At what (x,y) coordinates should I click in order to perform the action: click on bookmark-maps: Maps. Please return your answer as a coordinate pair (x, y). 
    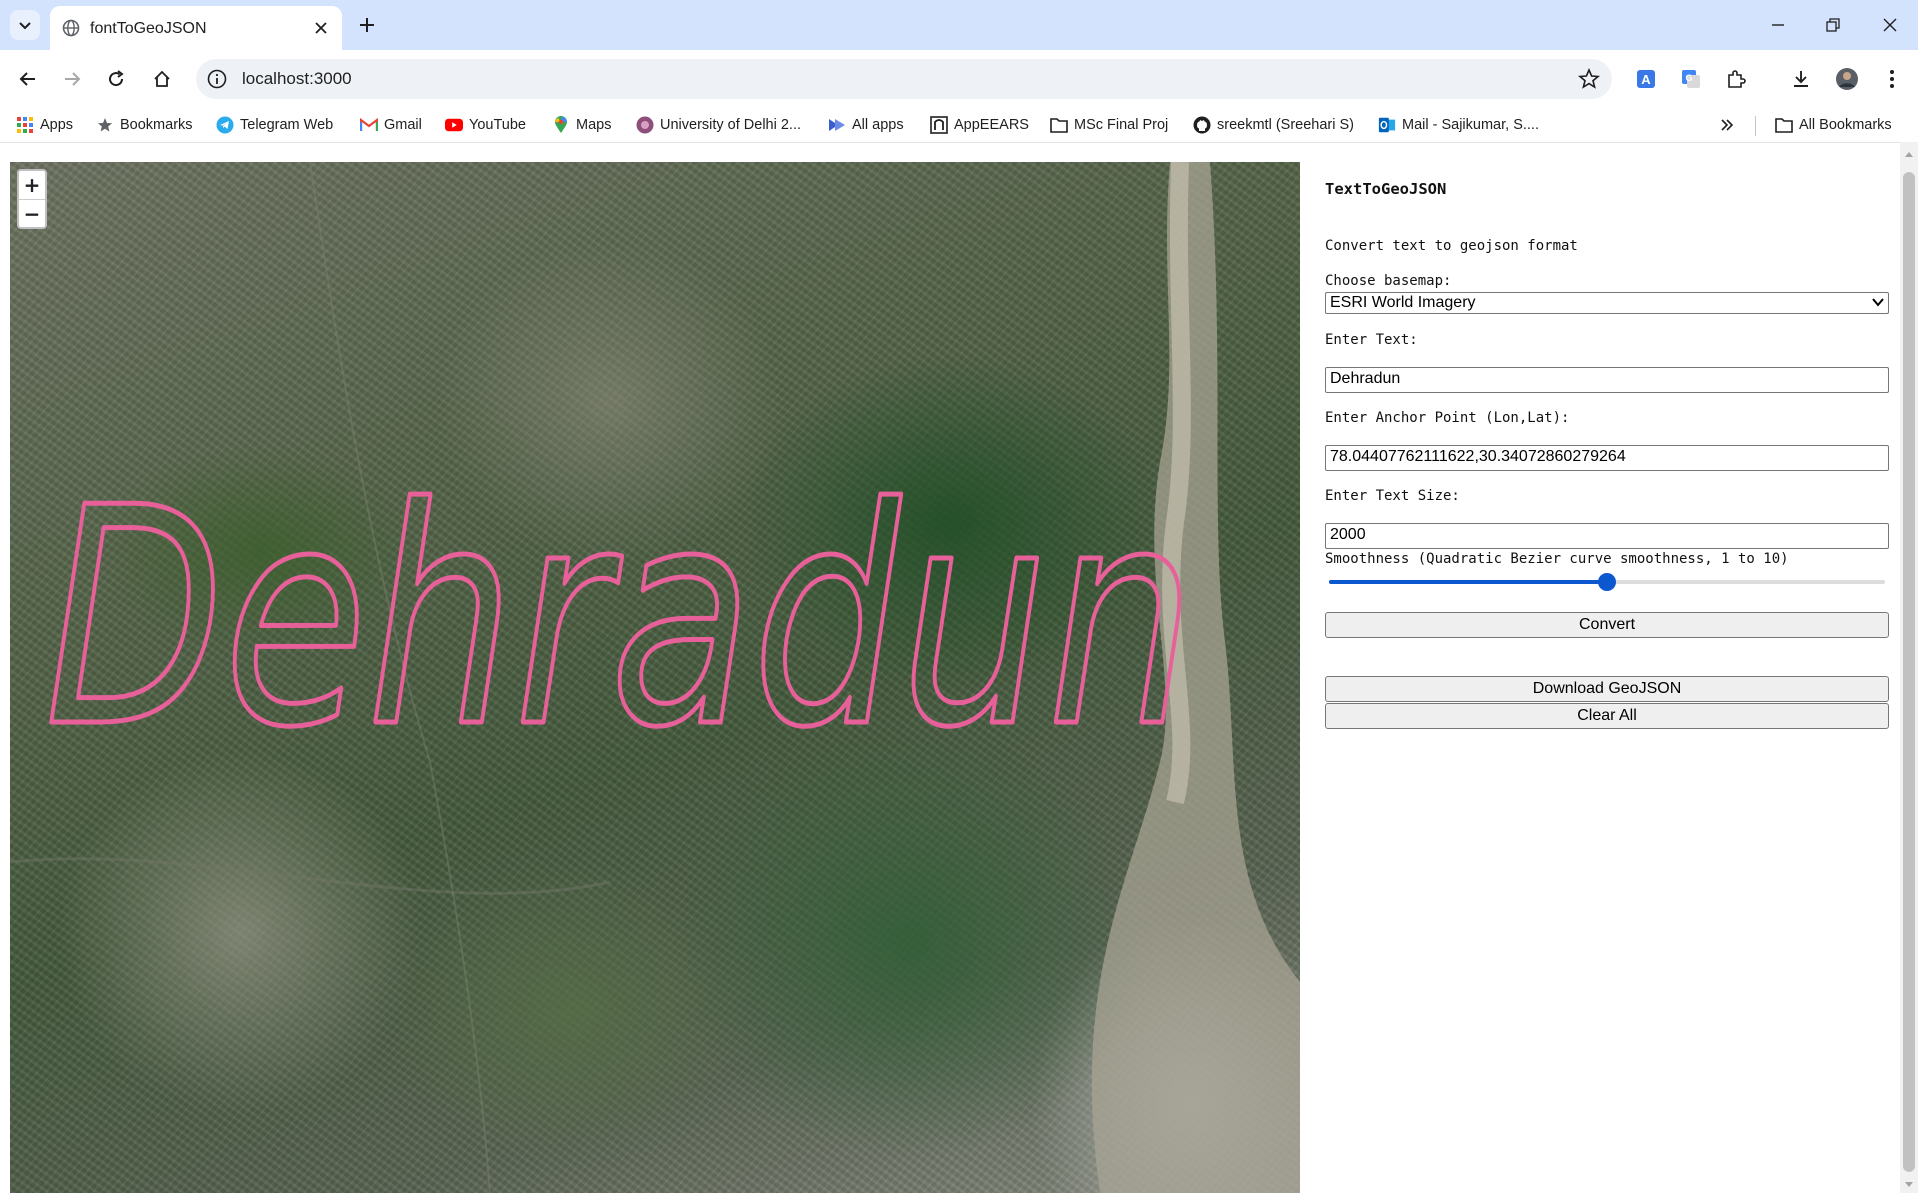
    Looking at the image, I should click on (581, 125).